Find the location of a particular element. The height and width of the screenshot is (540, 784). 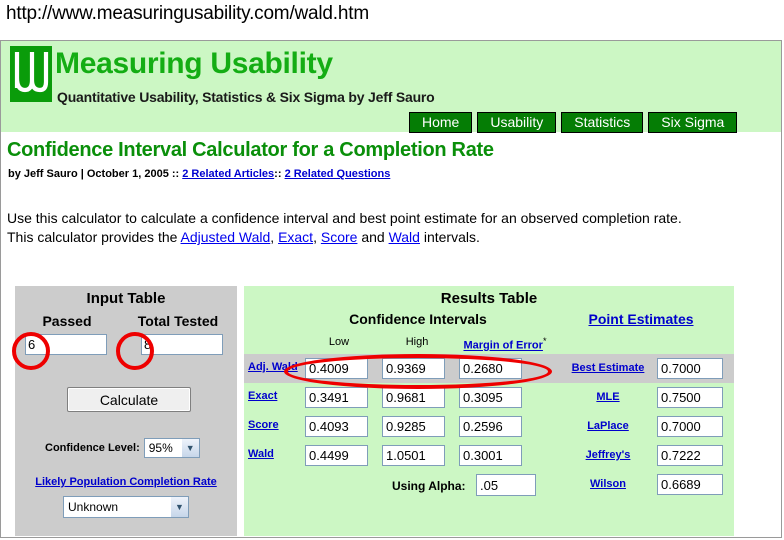

wilson-link: Wilson is located at coordinates (608, 484).